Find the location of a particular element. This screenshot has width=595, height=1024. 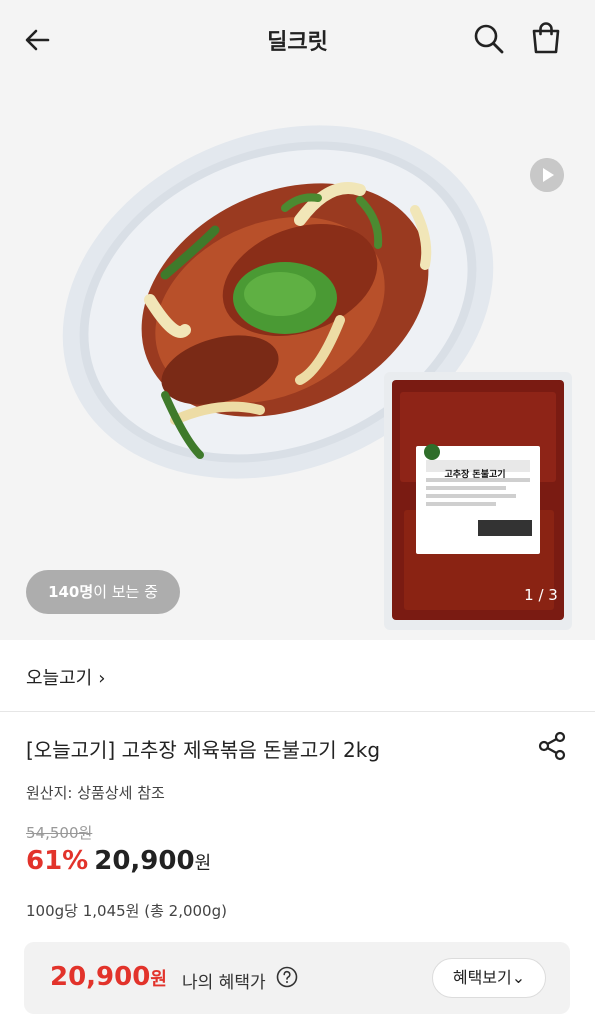

original-price: 54,500원 is located at coordinates (59, 833).